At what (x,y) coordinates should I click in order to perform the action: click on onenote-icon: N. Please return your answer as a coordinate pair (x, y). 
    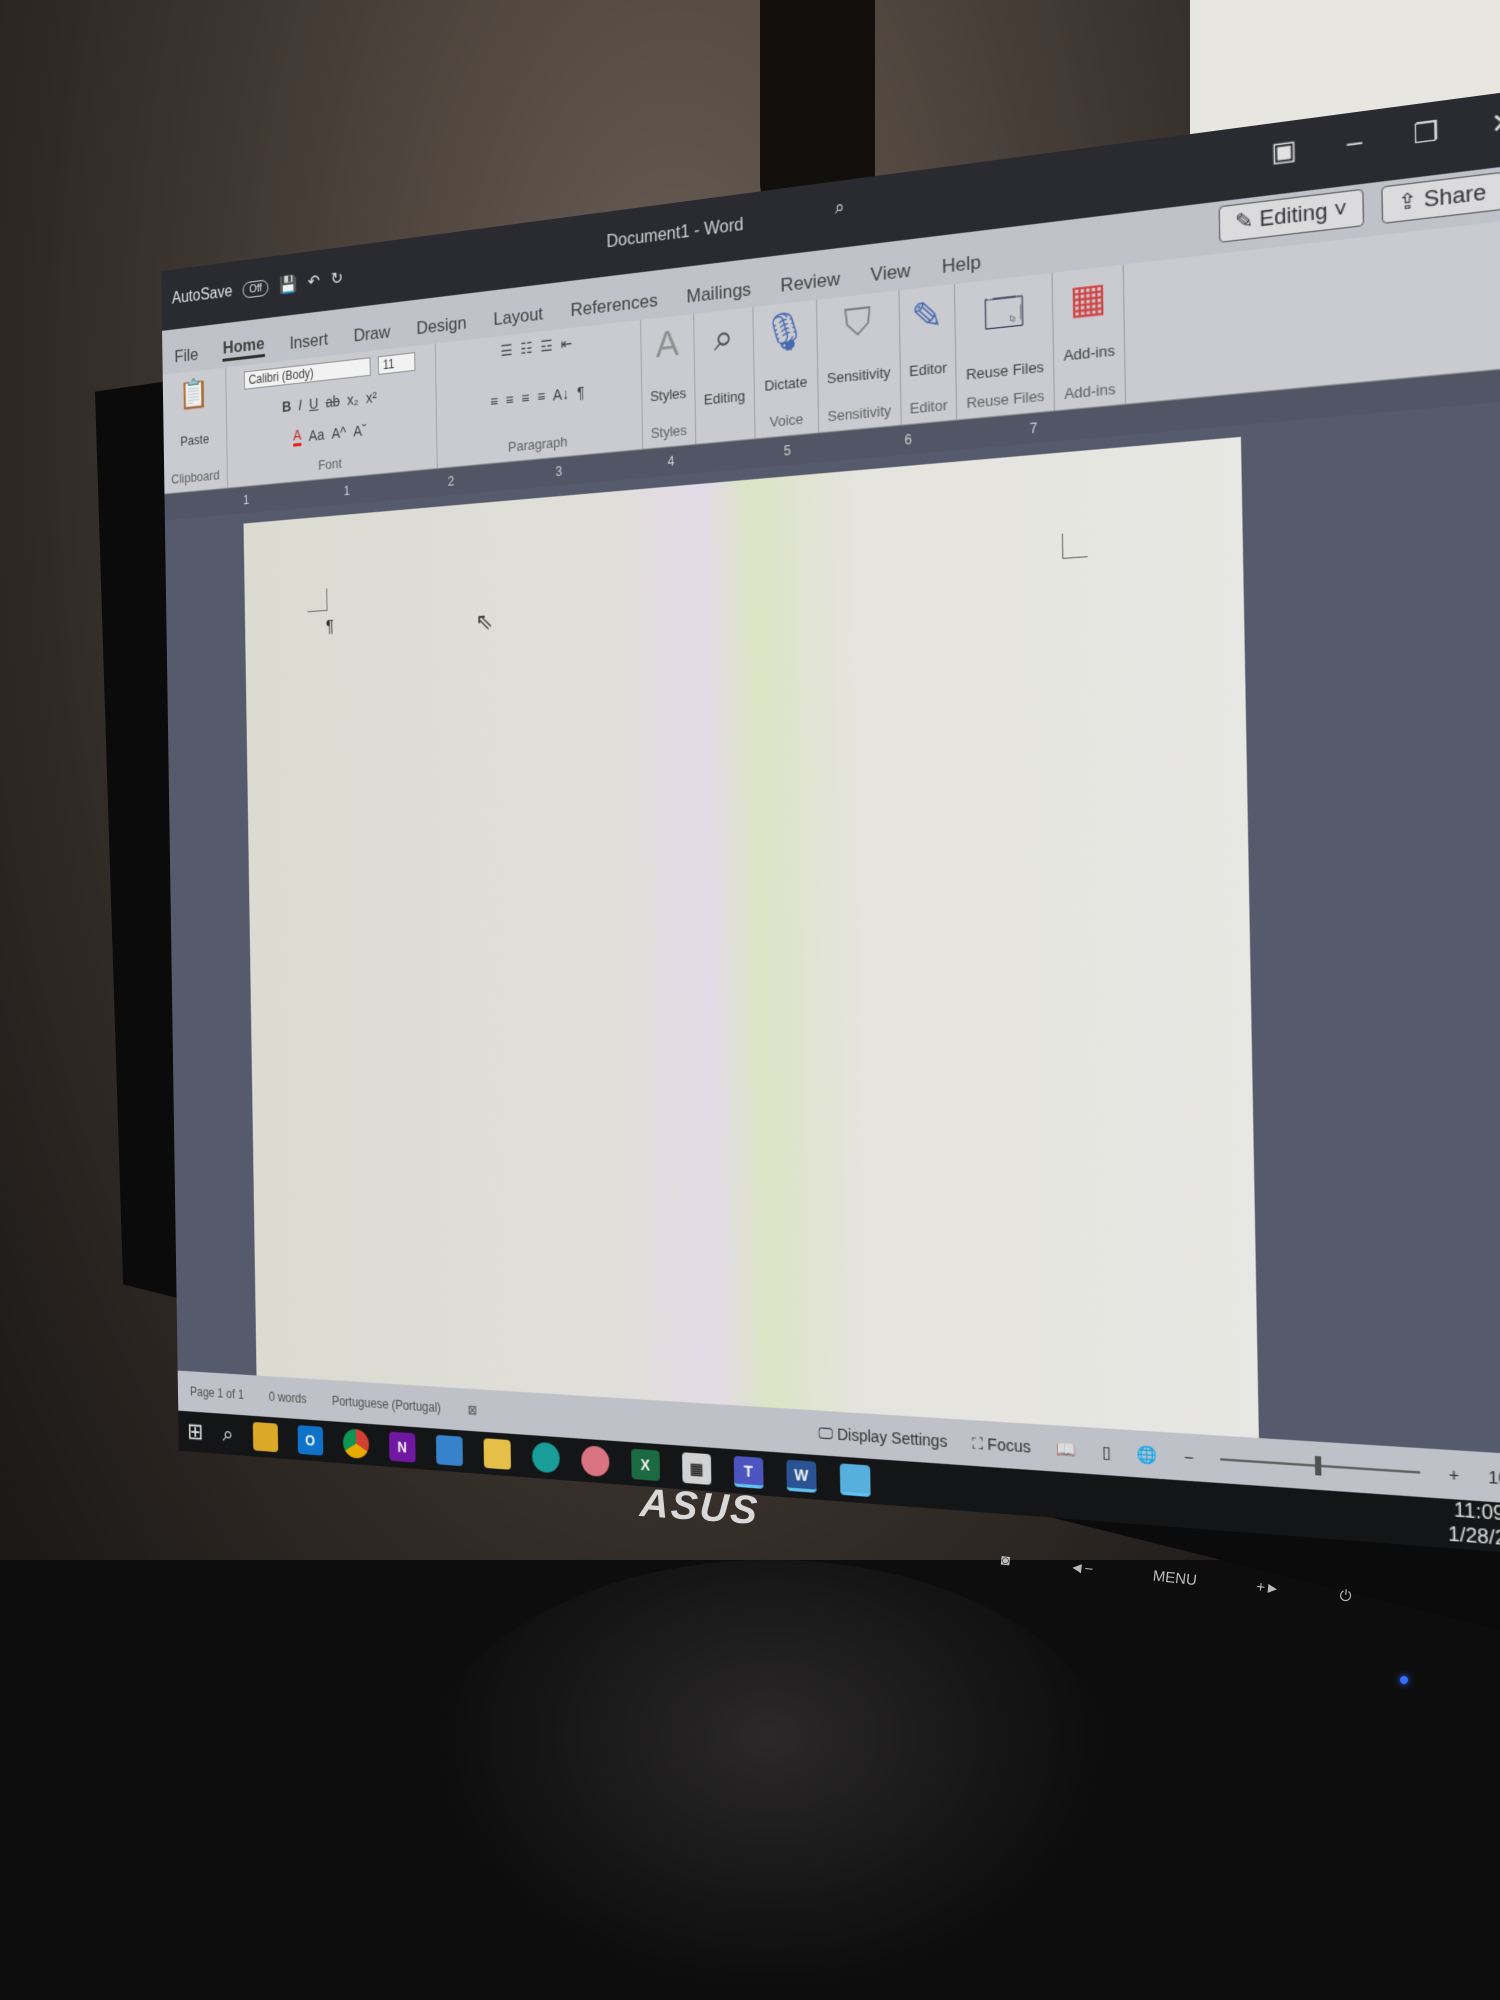
    Looking at the image, I should click on (402, 1447).